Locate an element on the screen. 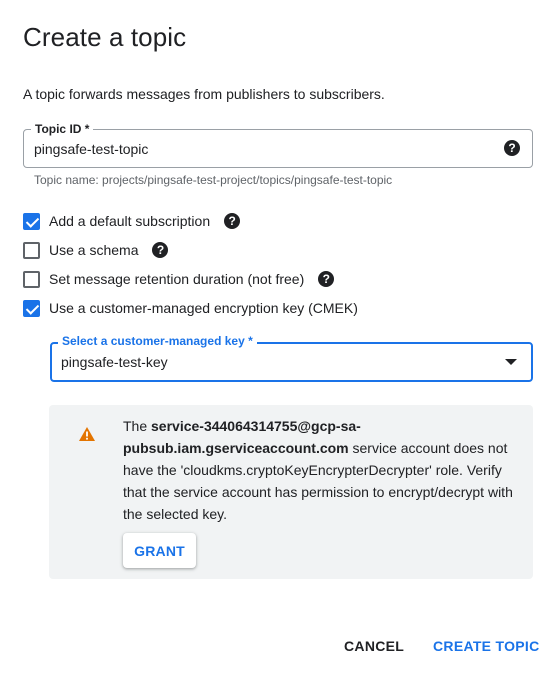 This screenshot has width=553, height=676. retention-checkbox is located at coordinates (31, 279).